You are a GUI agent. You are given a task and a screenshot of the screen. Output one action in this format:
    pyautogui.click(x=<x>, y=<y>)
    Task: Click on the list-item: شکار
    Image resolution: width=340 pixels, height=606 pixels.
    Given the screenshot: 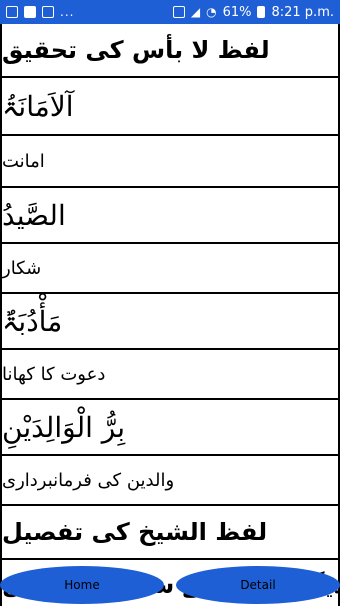 What is the action you would take?
    pyautogui.click(x=170, y=269)
    